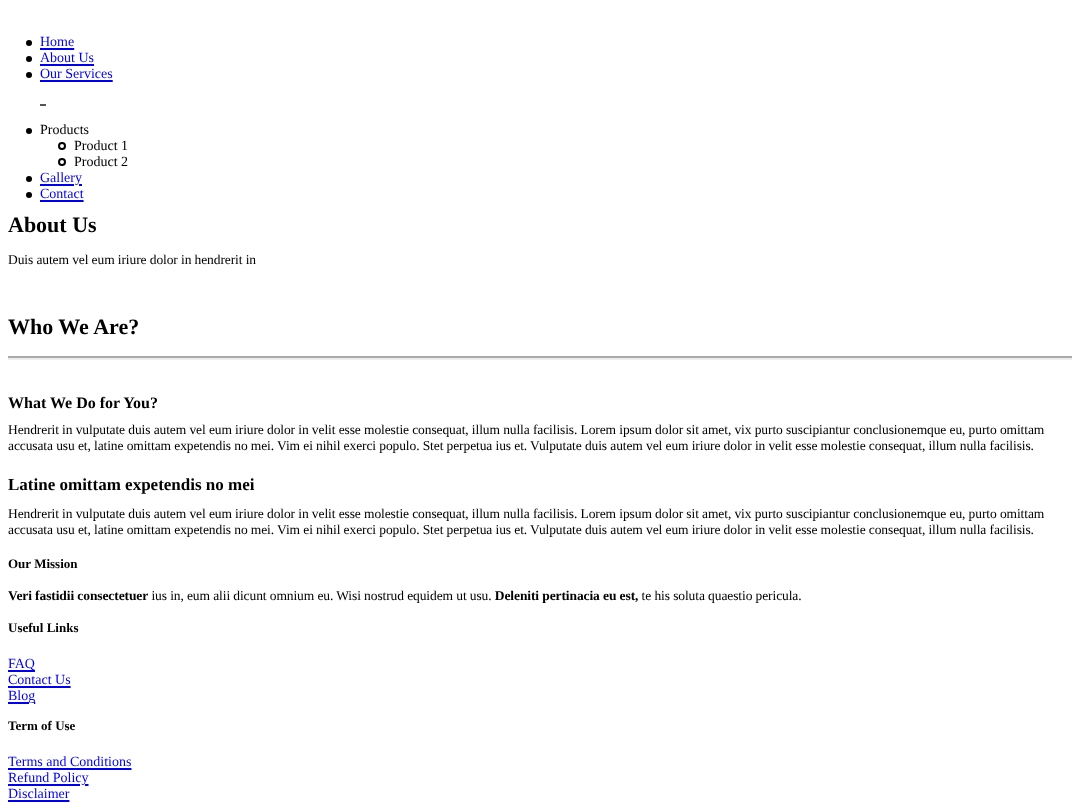  I want to click on article-heading: What We Do for You?, so click(84, 403).